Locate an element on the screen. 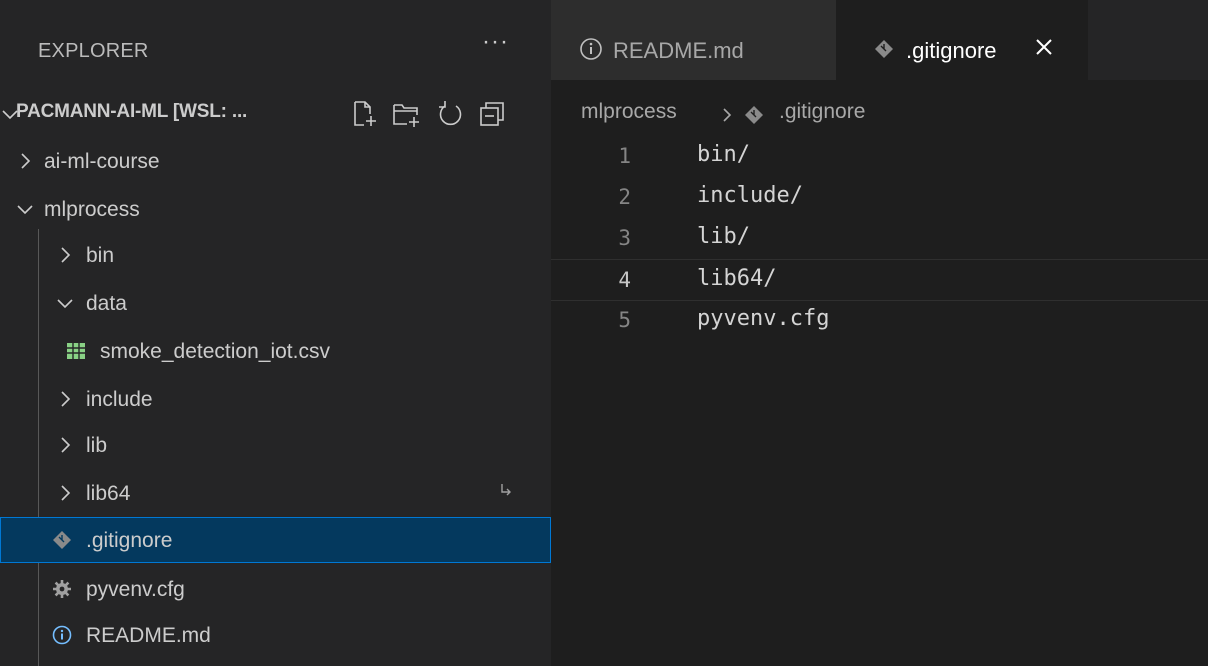 This screenshot has height=666, width=1208. new-folder-icon is located at coordinates (406, 115).